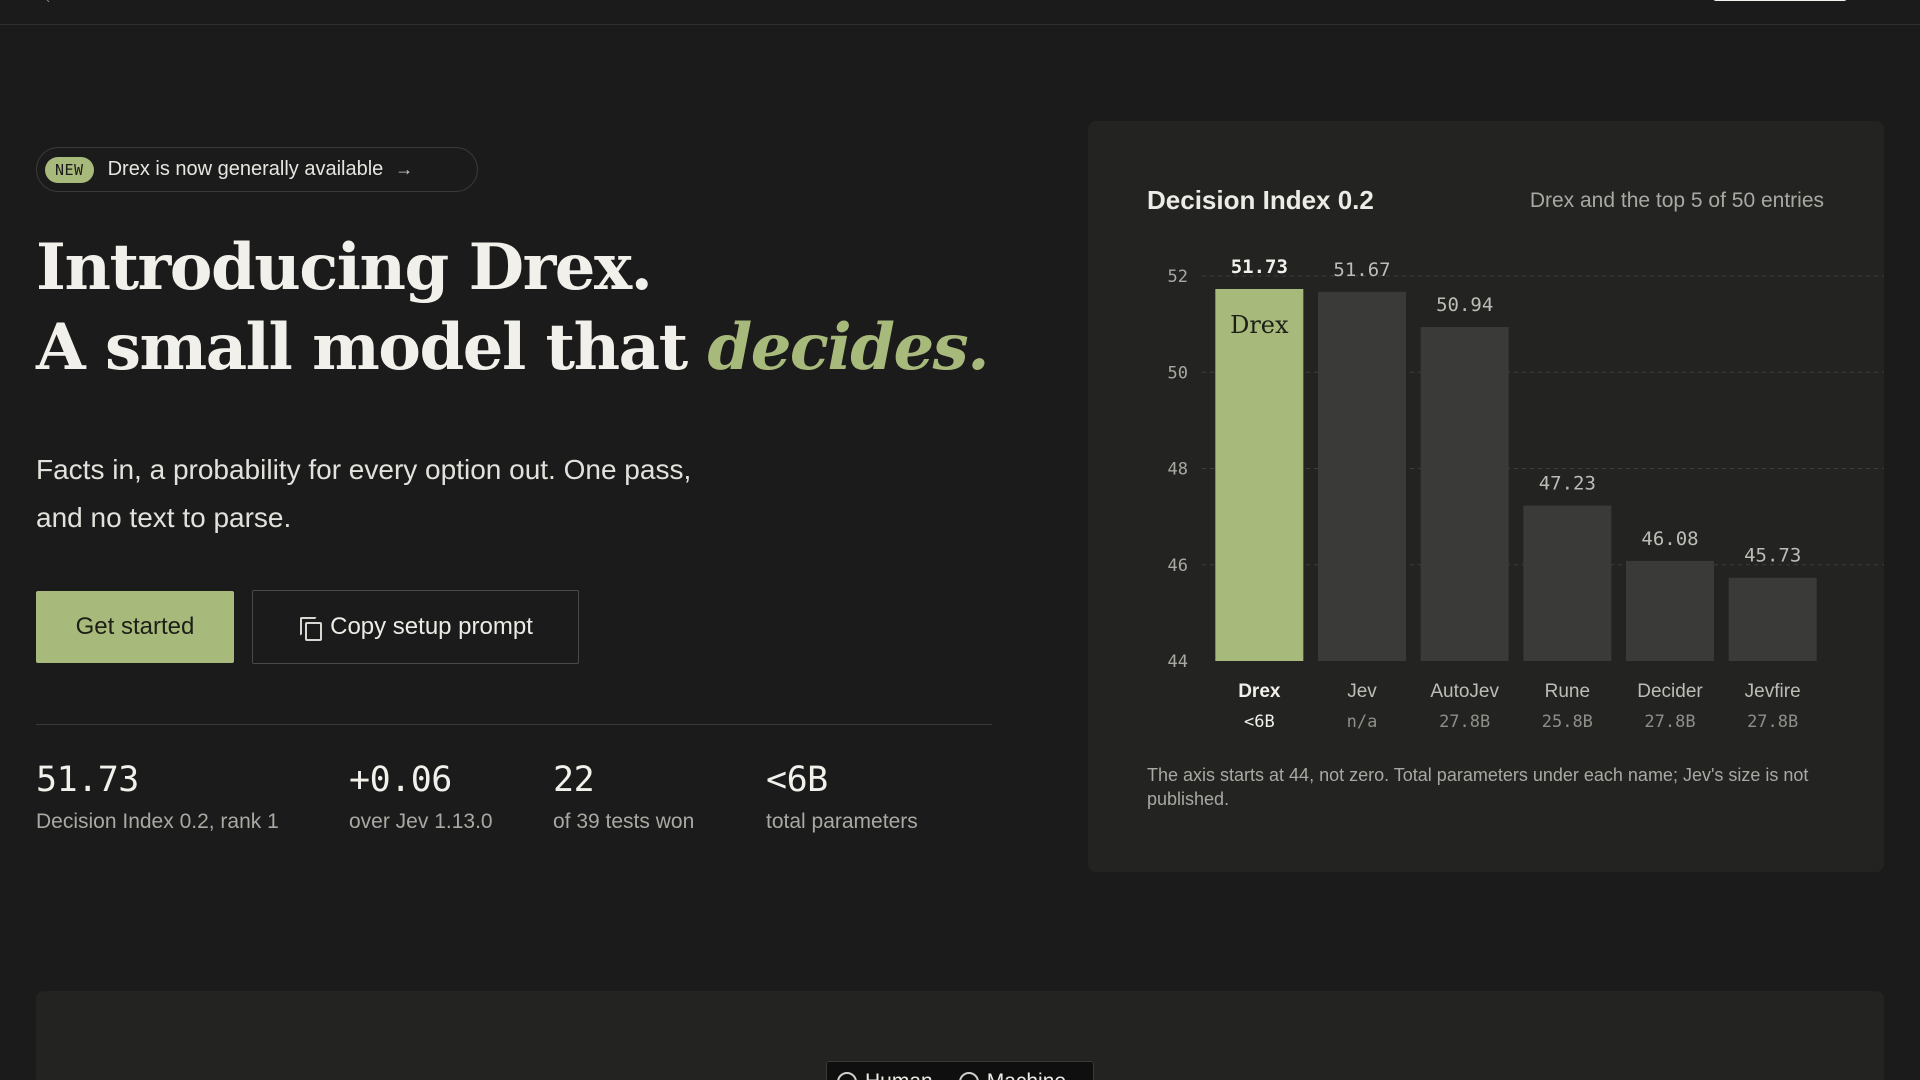  Describe the element at coordinates (87, 780) in the screenshot. I see `stat-value: 51.73` at that location.